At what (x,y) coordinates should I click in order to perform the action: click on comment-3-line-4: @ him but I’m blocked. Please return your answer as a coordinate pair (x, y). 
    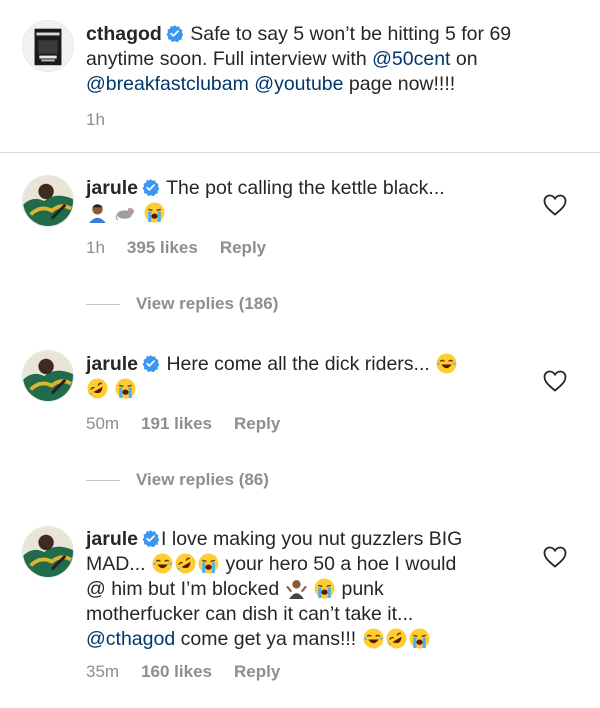
    Looking at the image, I should click on (183, 589).